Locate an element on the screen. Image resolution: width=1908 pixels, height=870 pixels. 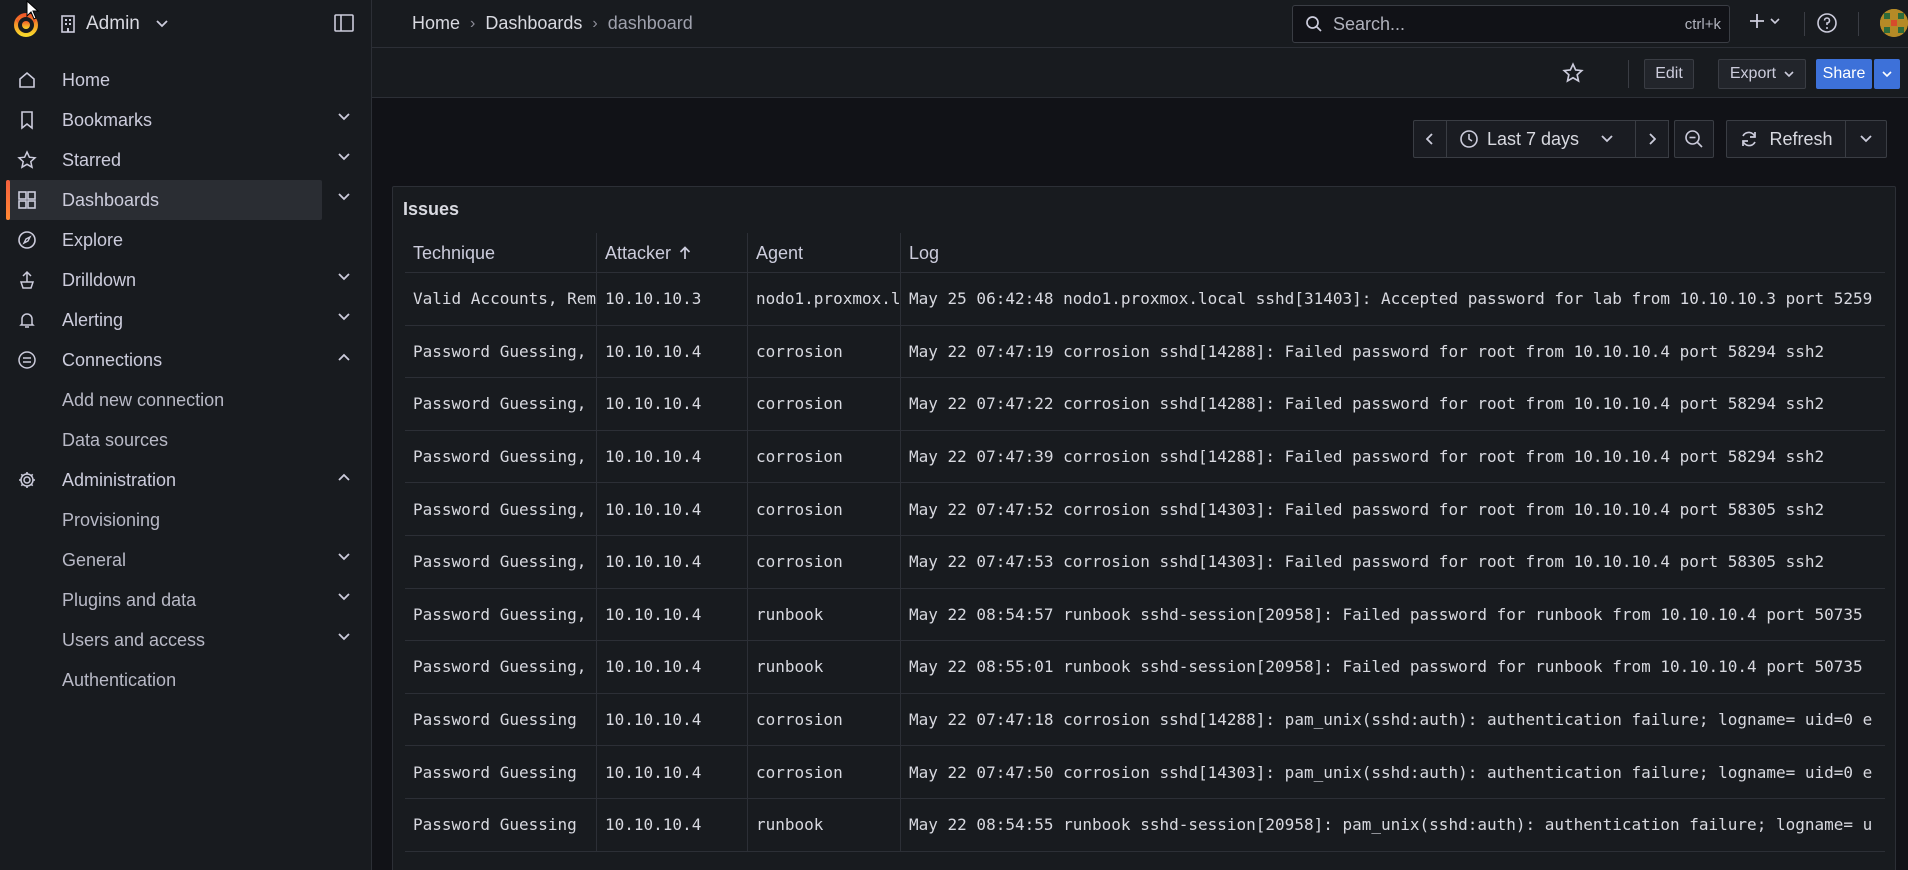
search-icon is located at coordinates (1314, 24).